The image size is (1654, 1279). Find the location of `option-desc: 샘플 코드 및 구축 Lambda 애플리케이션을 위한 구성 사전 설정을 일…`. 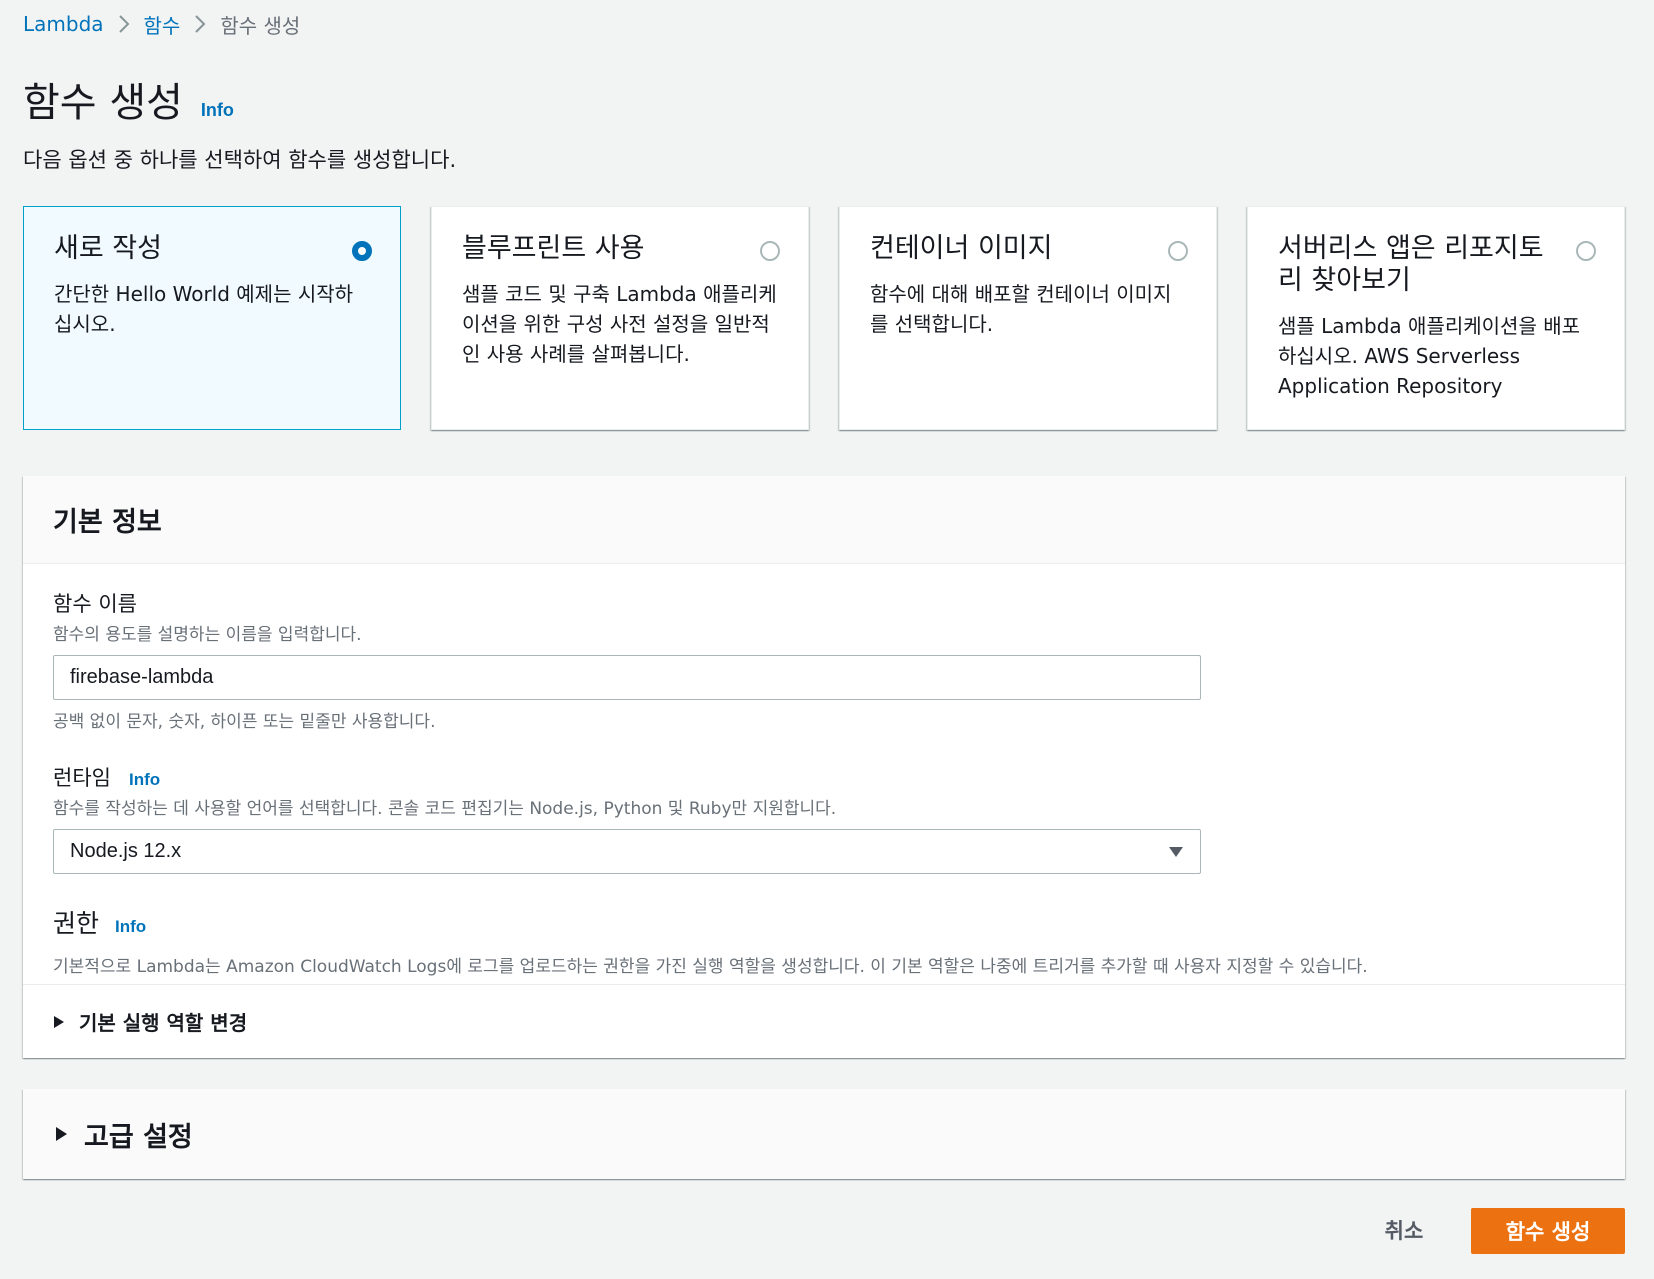

option-desc: 샘플 코드 및 구축 Lambda 애플리케이션을 위한 구성 사전 설정을 일… is located at coordinates (619, 324).